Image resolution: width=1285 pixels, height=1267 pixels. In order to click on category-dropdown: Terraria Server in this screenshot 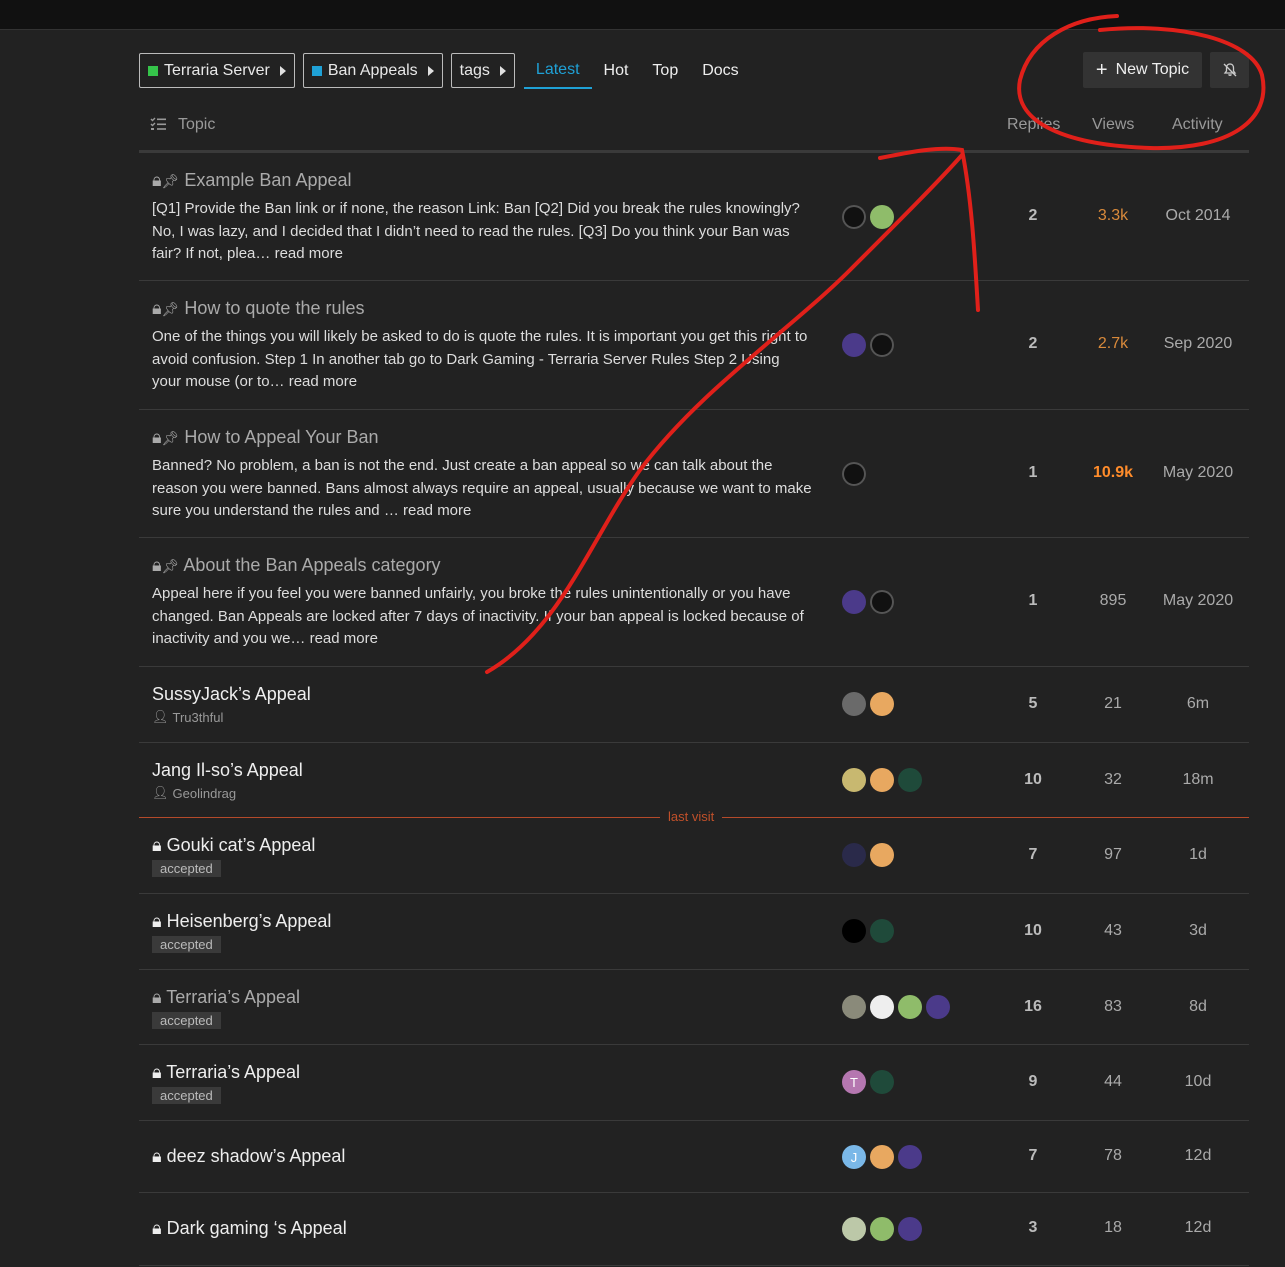, I will do `click(217, 70)`.